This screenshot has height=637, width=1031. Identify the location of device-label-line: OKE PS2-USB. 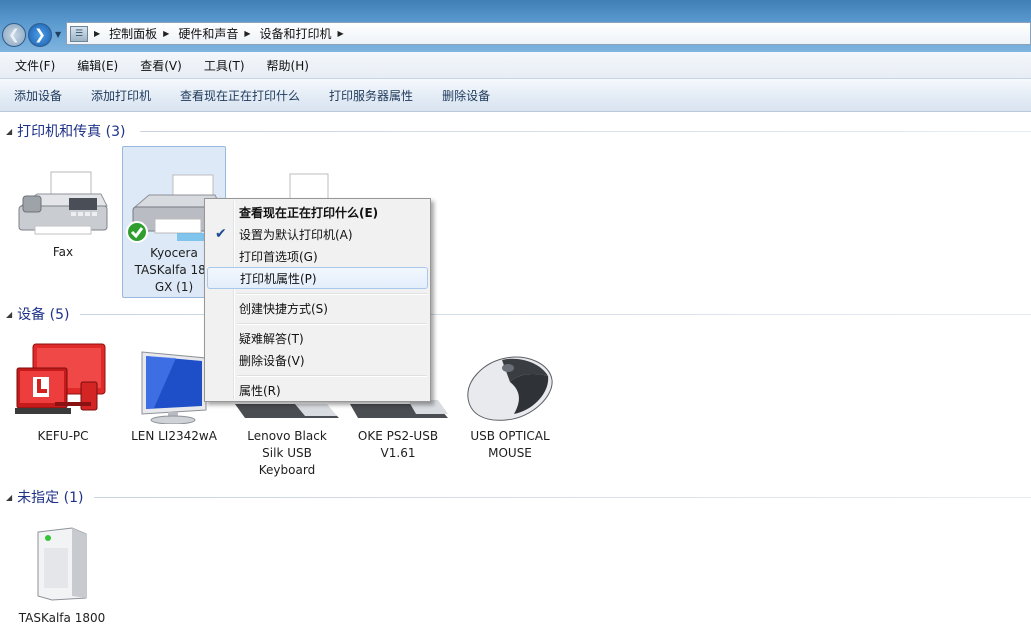
(398, 436).